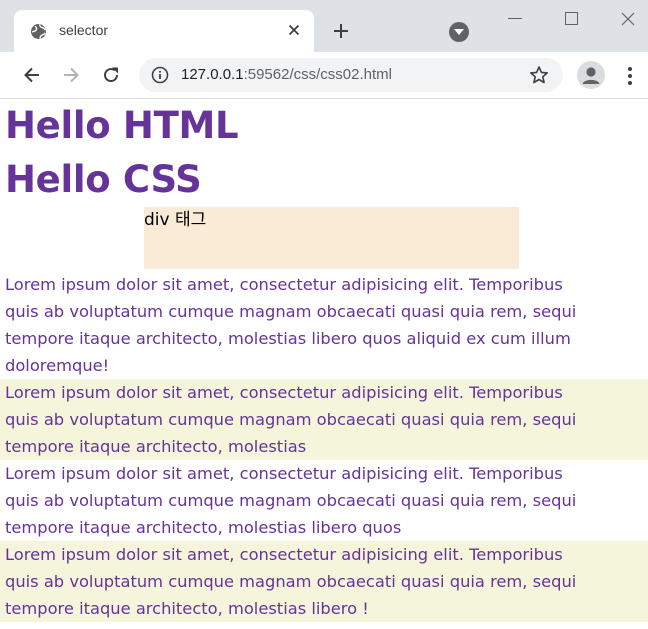  I want to click on kebab-menu-icon, so click(630, 76).